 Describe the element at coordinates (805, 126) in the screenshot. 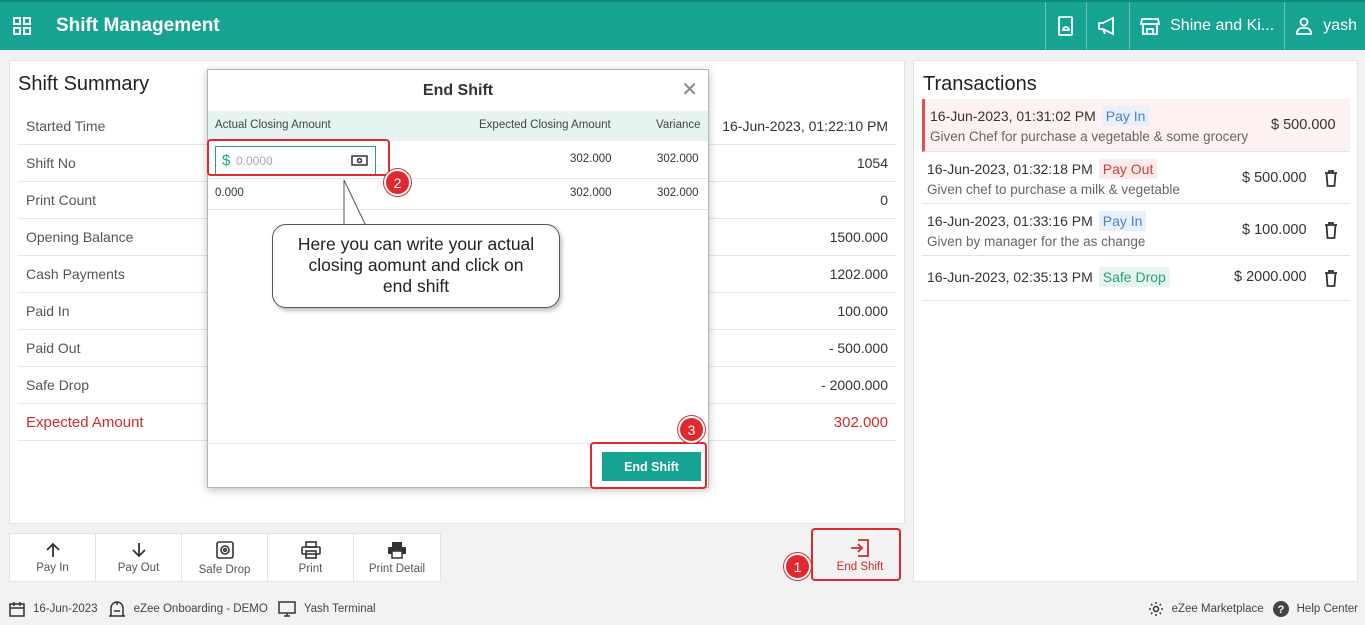

I see `summary-value: 16-Jun-2023, 01:22:10 PM` at that location.